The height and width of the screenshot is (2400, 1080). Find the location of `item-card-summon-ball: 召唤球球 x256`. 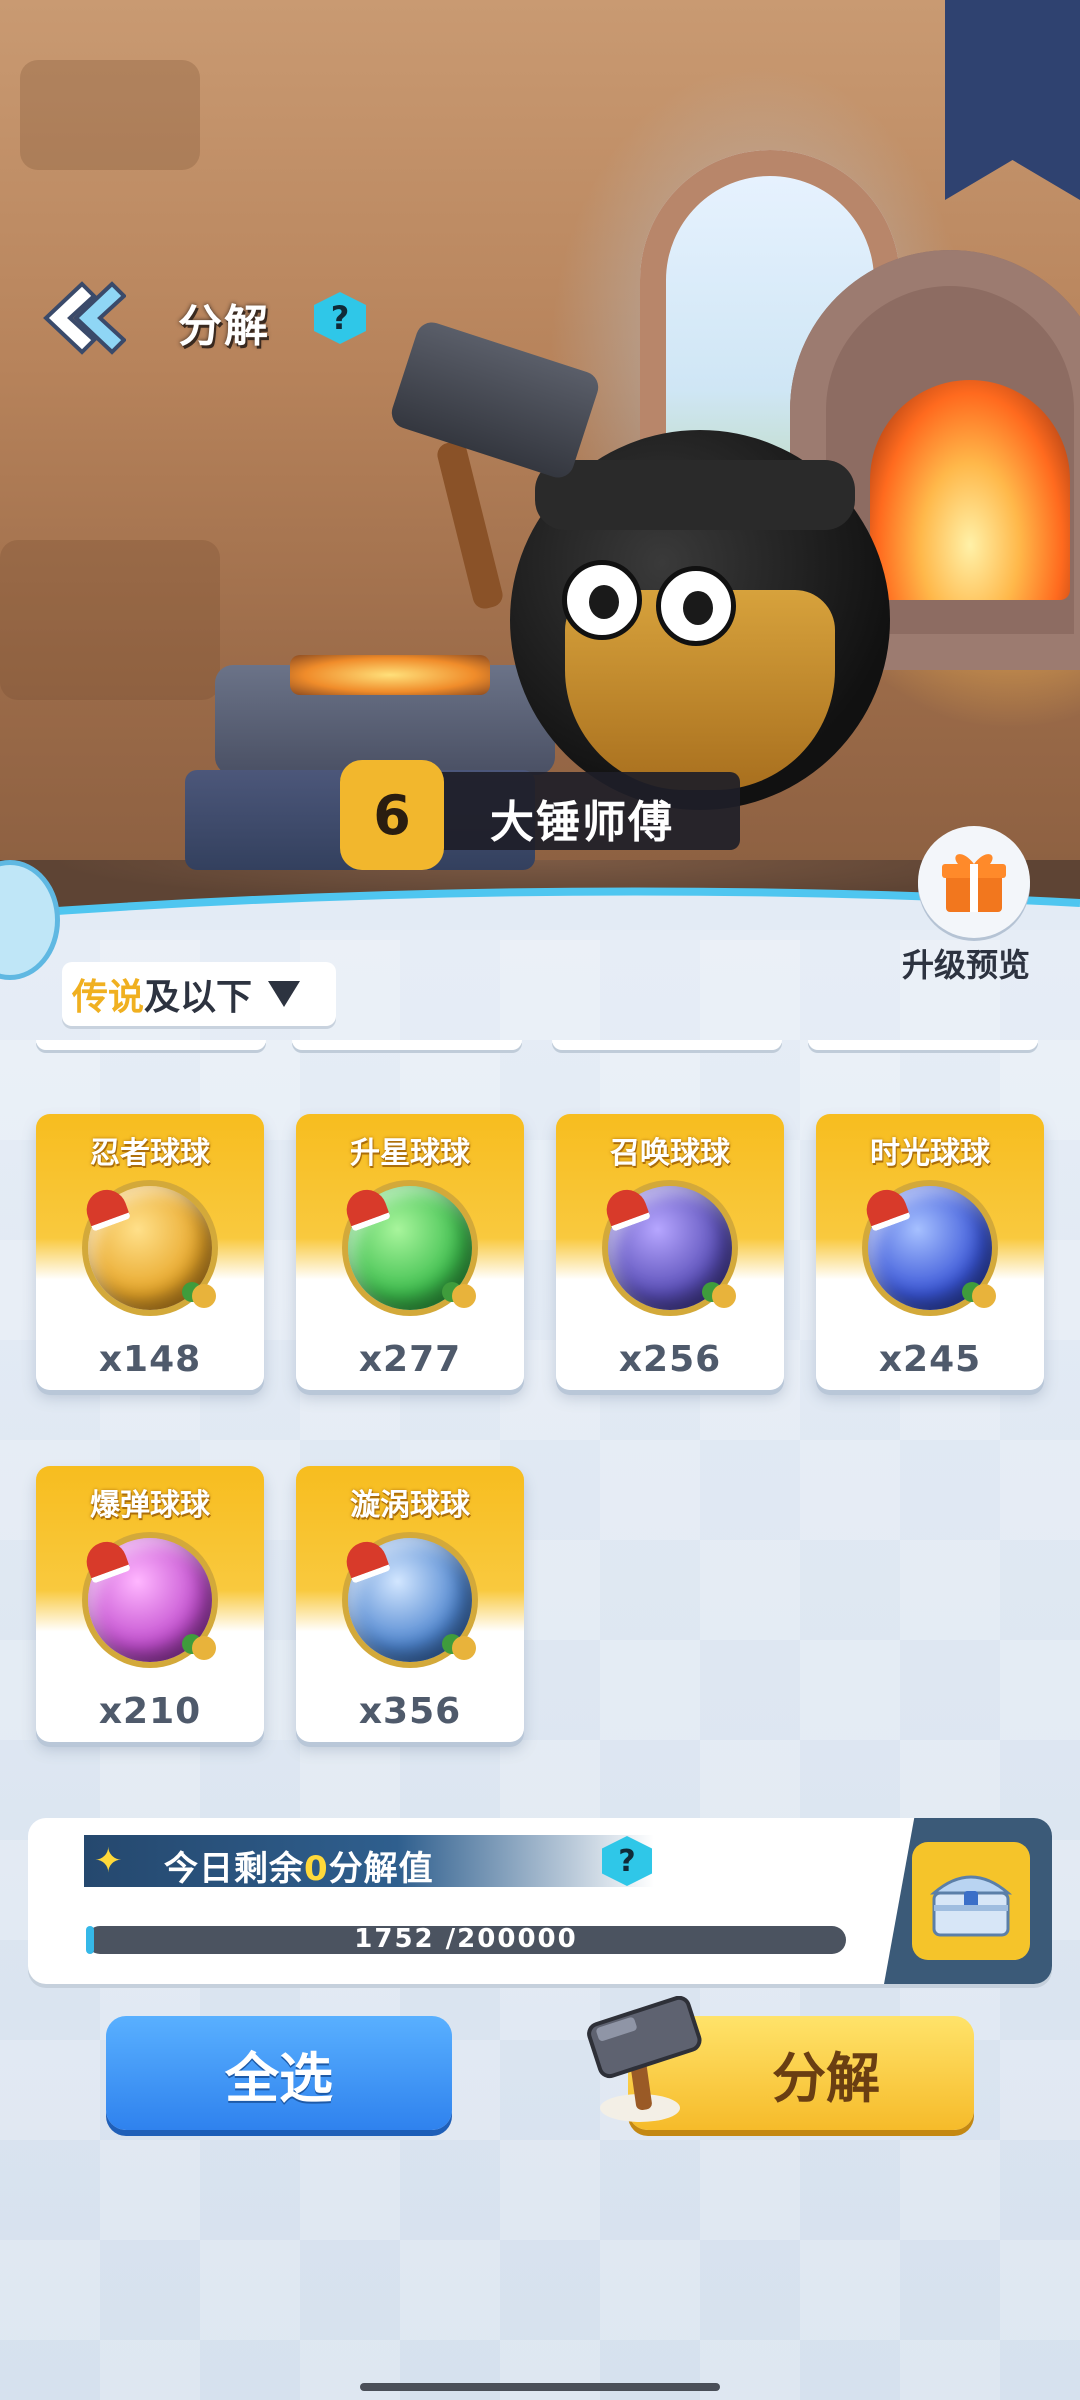

item-card-summon-ball: 召唤球球 x256 is located at coordinates (670, 1252).